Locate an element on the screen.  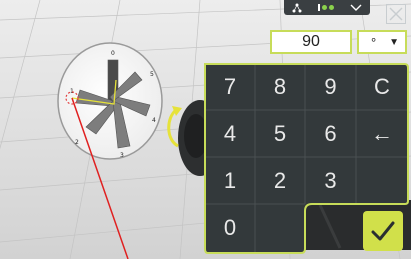
key-5: 5 is located at coordinates (280, 133).